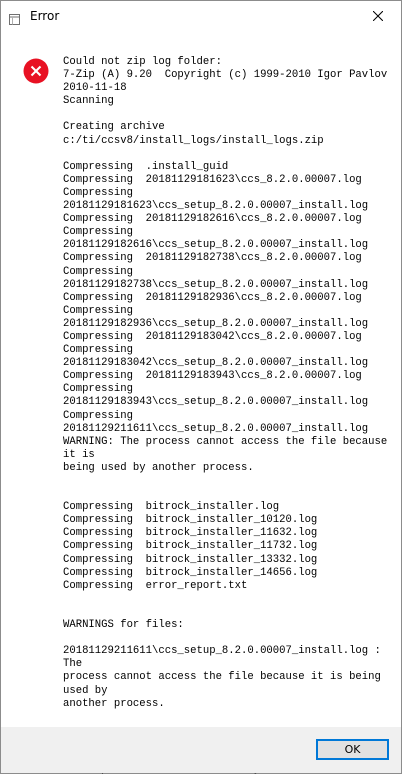 The image size is (402, 776). I want to click on close-button, so click(378, 16).